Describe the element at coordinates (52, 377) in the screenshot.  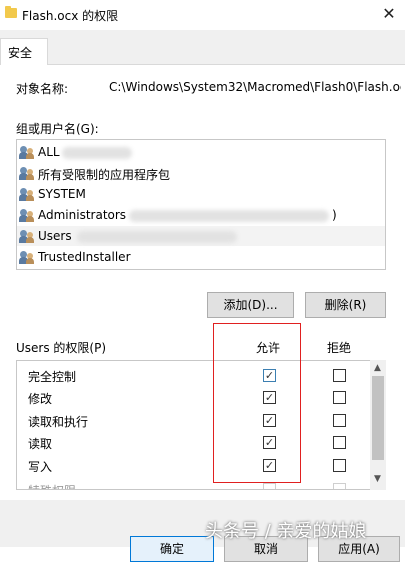
I see `permission-name: 完全控制` at that location.